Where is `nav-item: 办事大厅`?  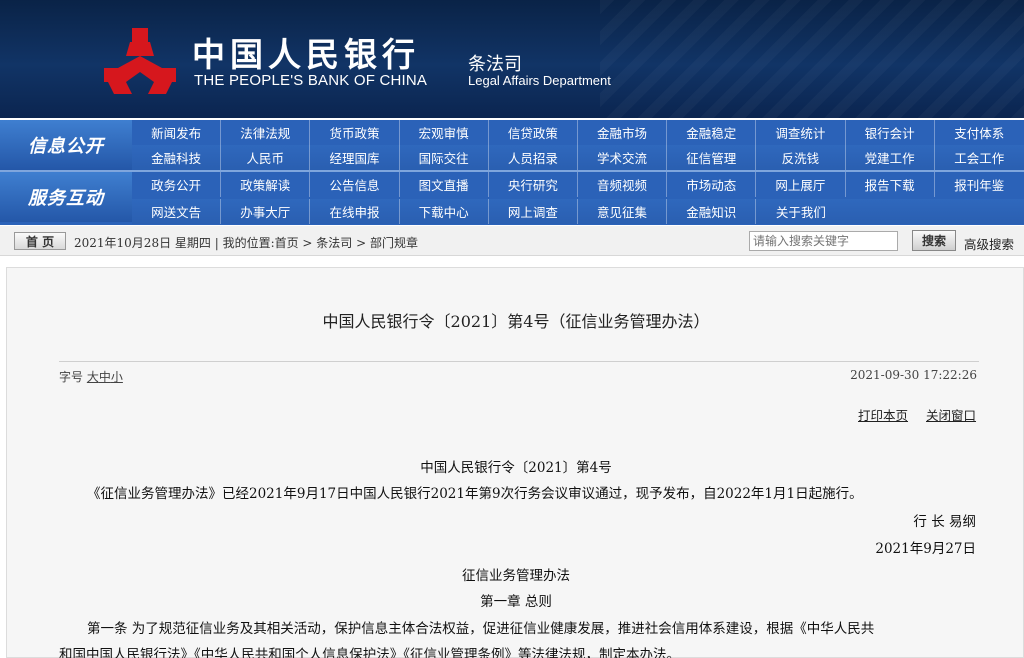
nav-item: 办事大厅 is located at coordinates (266, 211).